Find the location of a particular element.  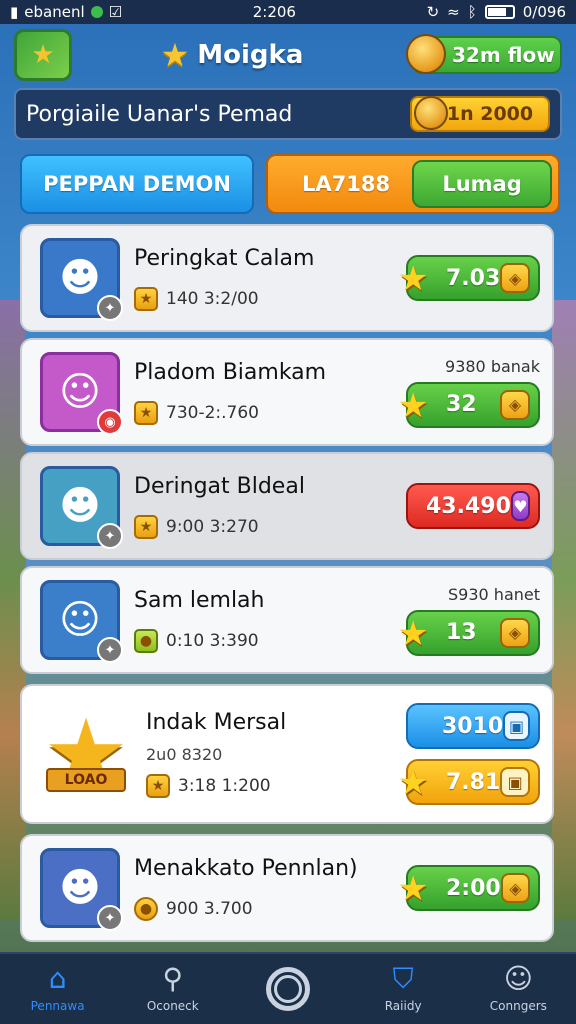

score-button: ★ 13 ◈ is located at coordinates (469, 632).